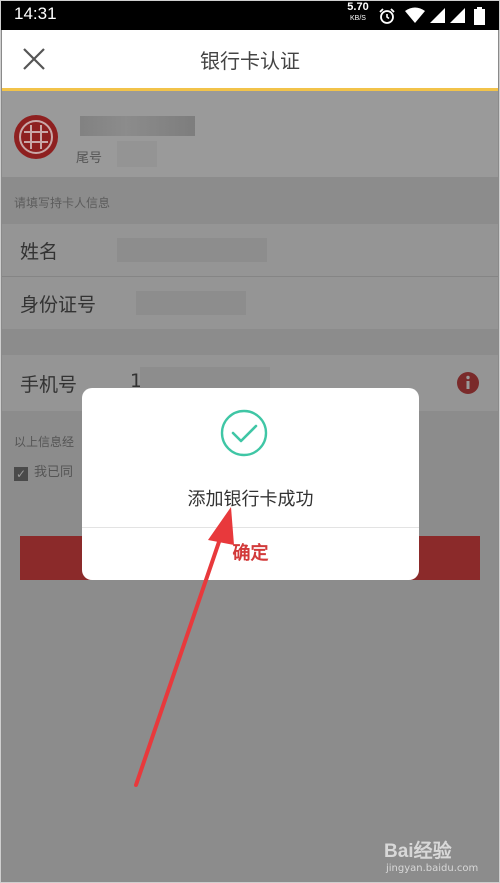 The height and width of the screenshot is (883, 500). I want to click on watermark-url: jingyan.baidu.com, so click(432, 868).